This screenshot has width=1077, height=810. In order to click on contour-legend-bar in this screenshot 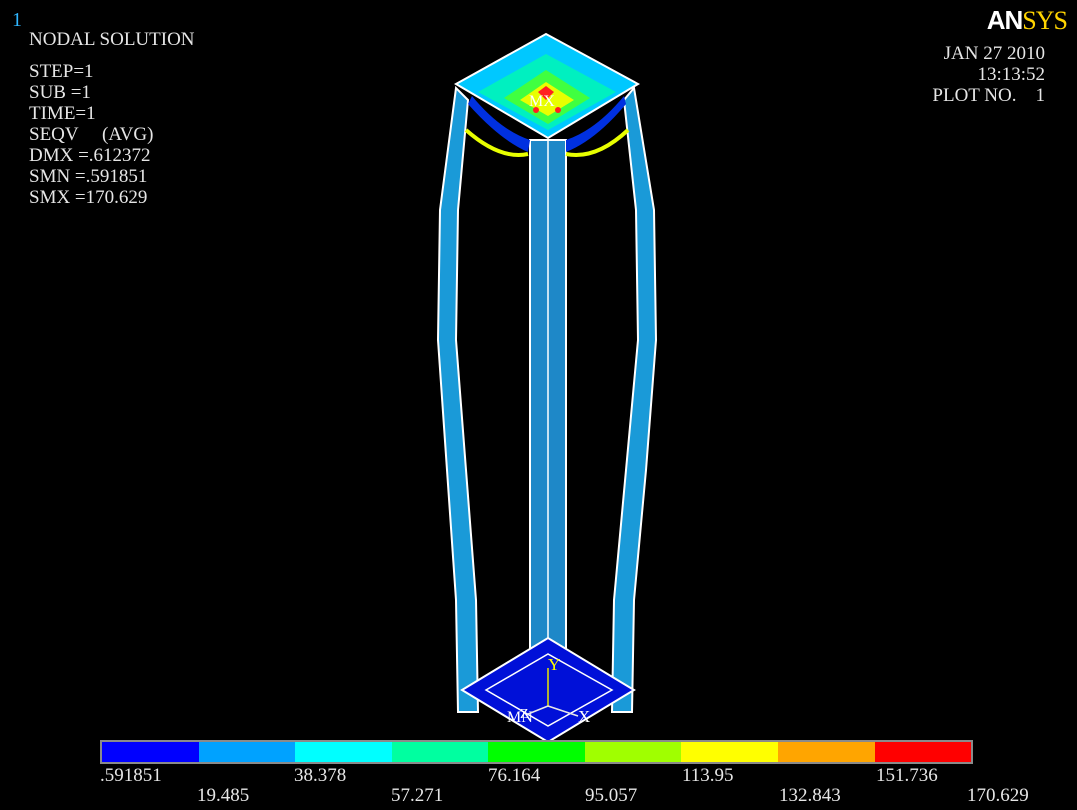, I will do `click(536, 752)`.